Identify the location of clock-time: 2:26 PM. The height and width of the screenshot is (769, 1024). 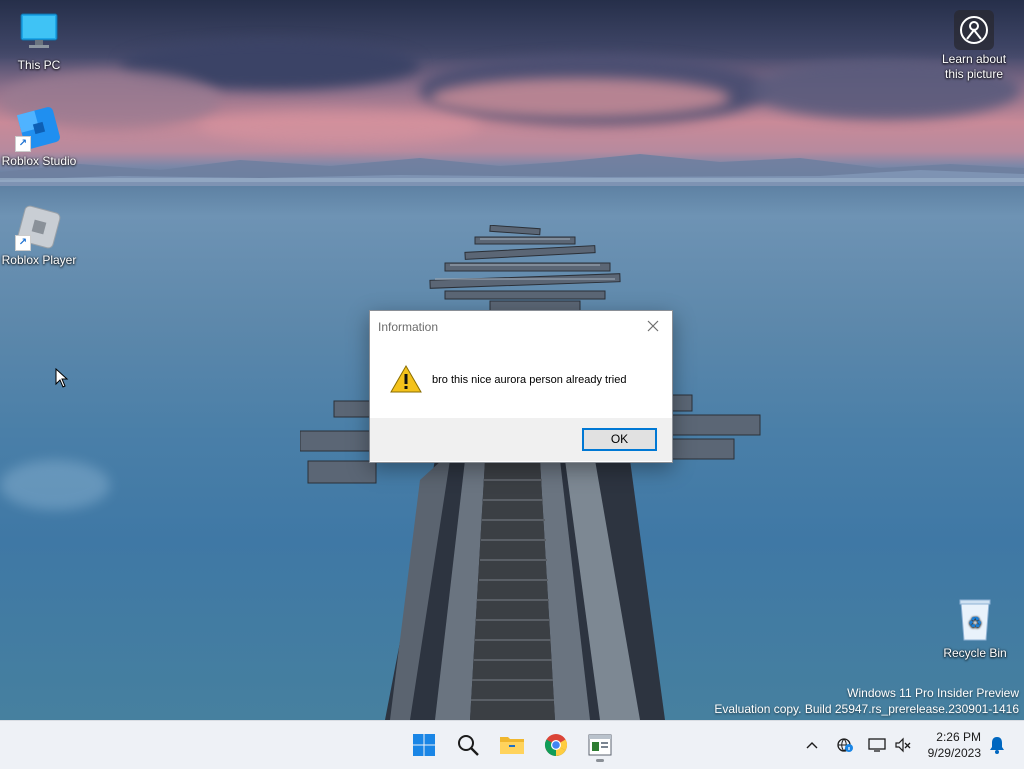
(958, 737).